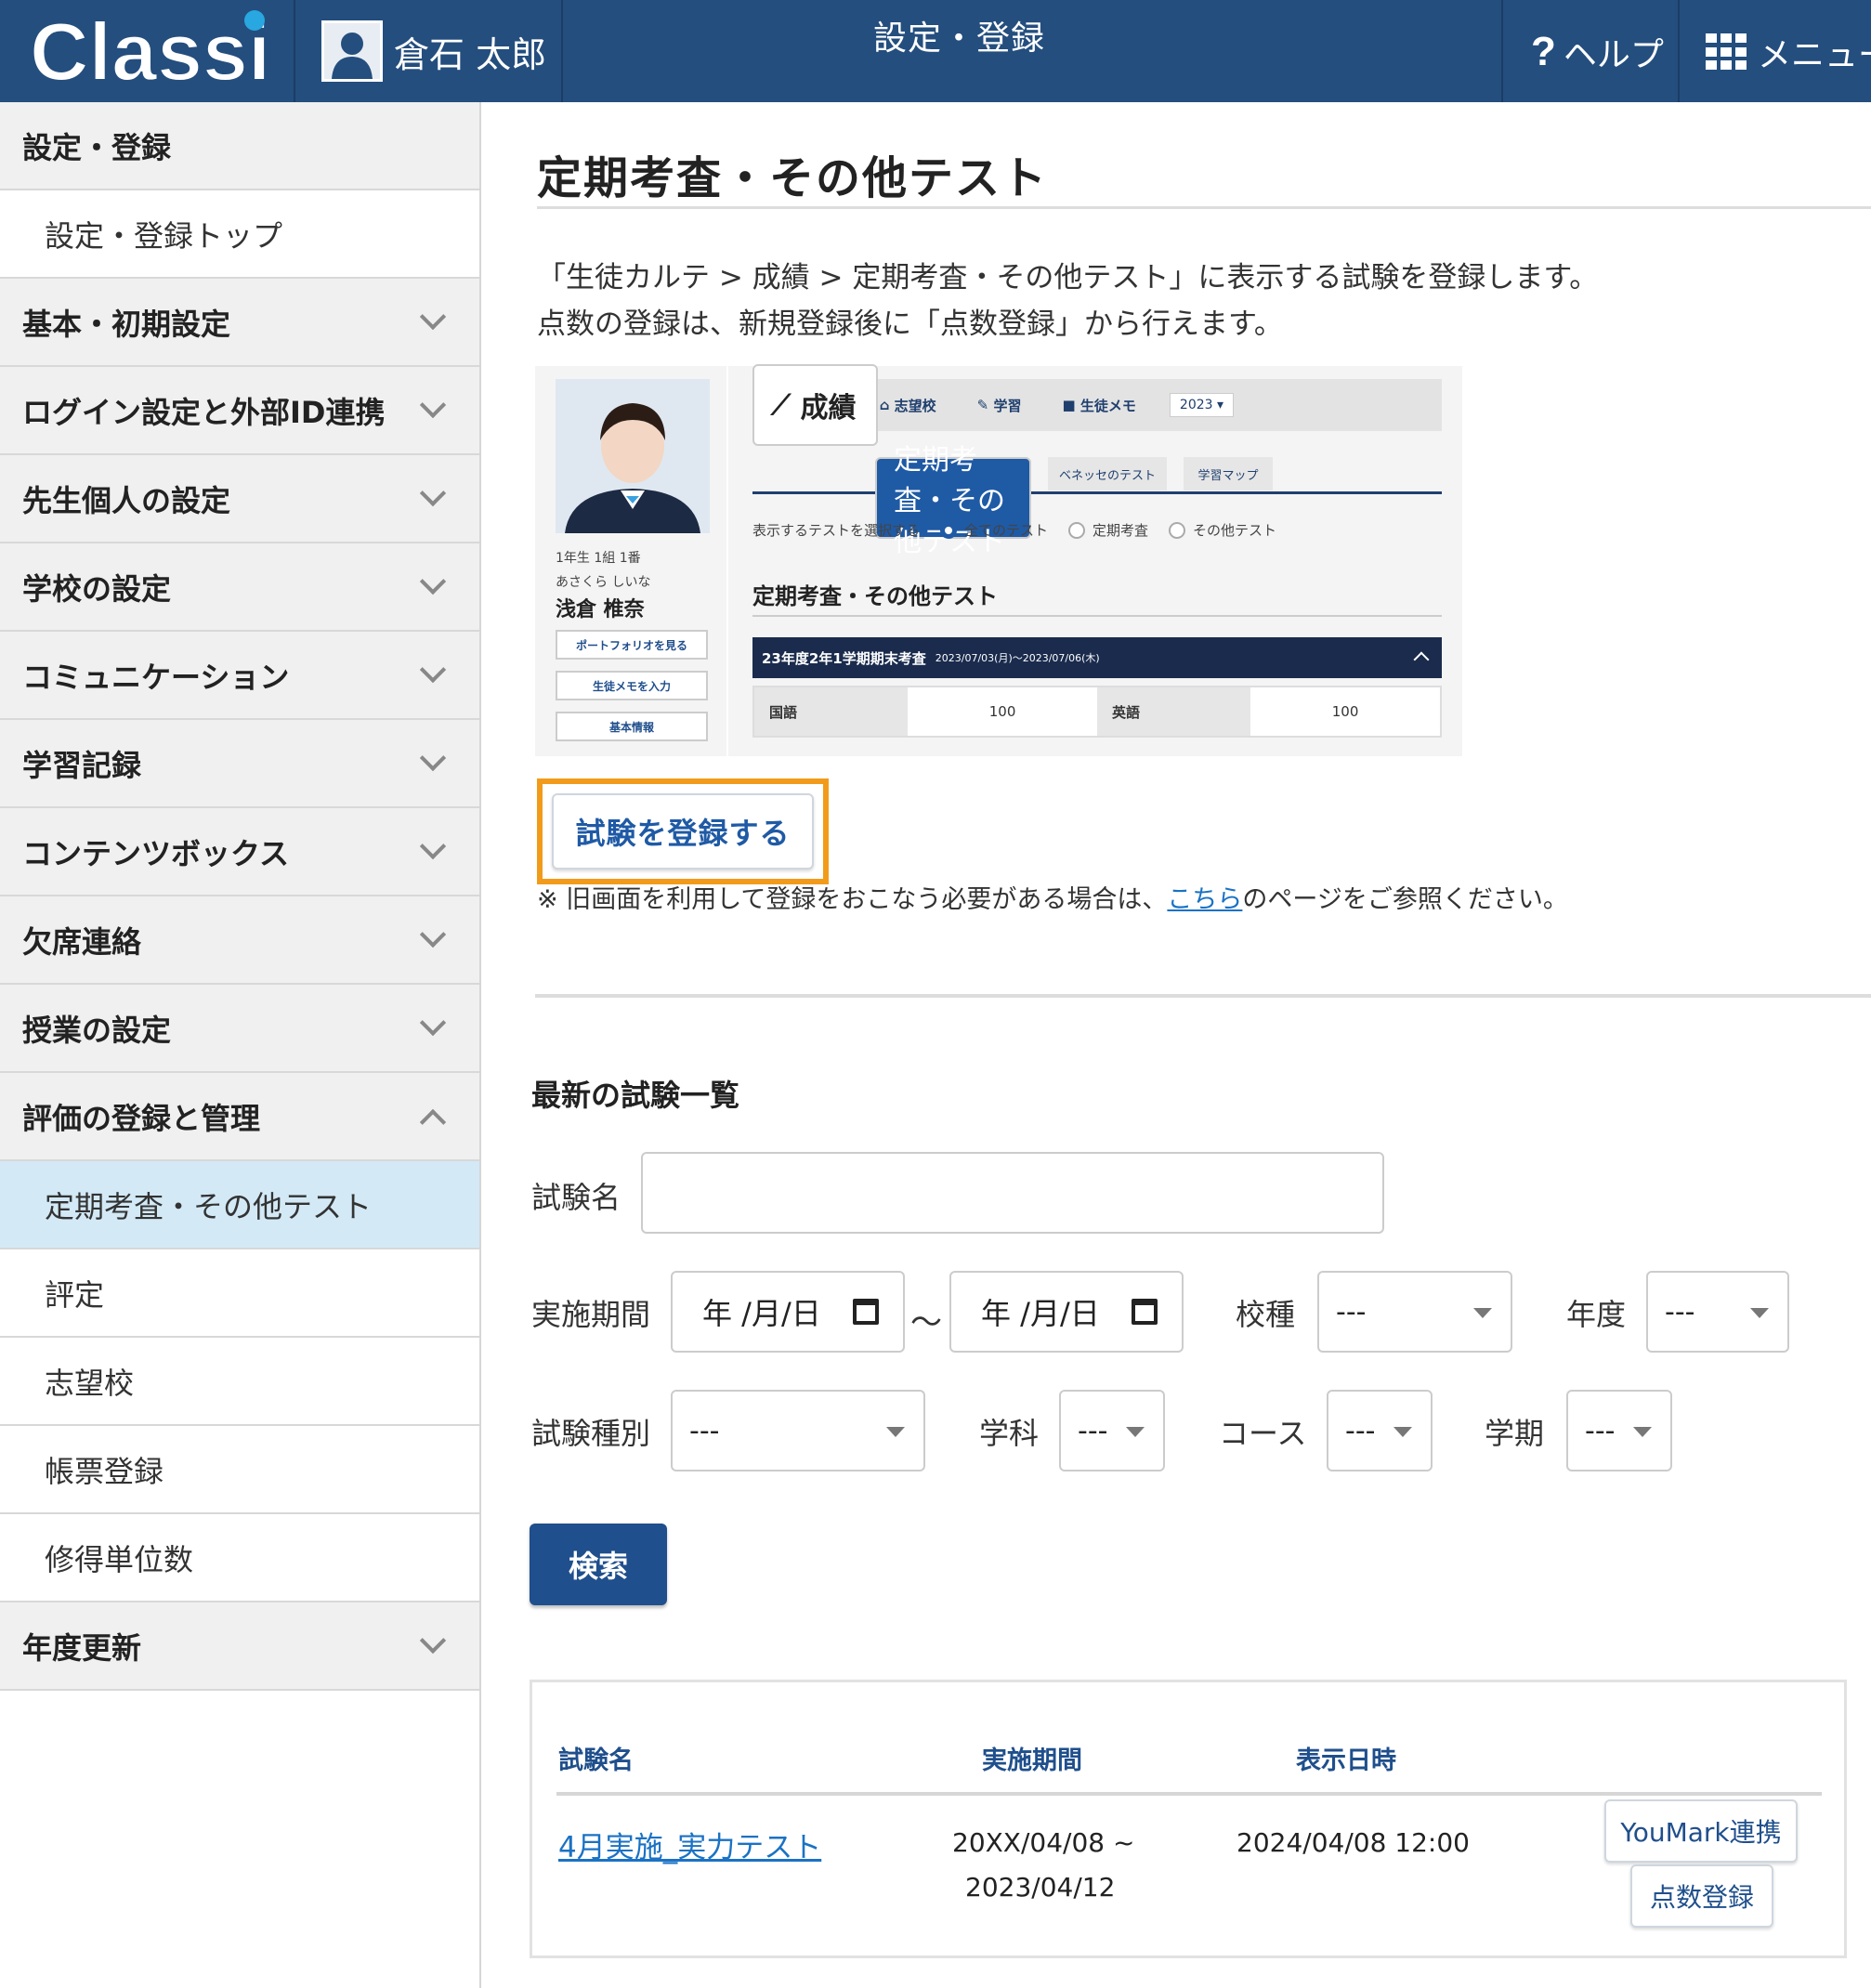 This screenshot has width=1871, height=1988. Describe the element at coordinates (239, 1294) in the screenshot. I see `sidebar-item: 評定` at that location.